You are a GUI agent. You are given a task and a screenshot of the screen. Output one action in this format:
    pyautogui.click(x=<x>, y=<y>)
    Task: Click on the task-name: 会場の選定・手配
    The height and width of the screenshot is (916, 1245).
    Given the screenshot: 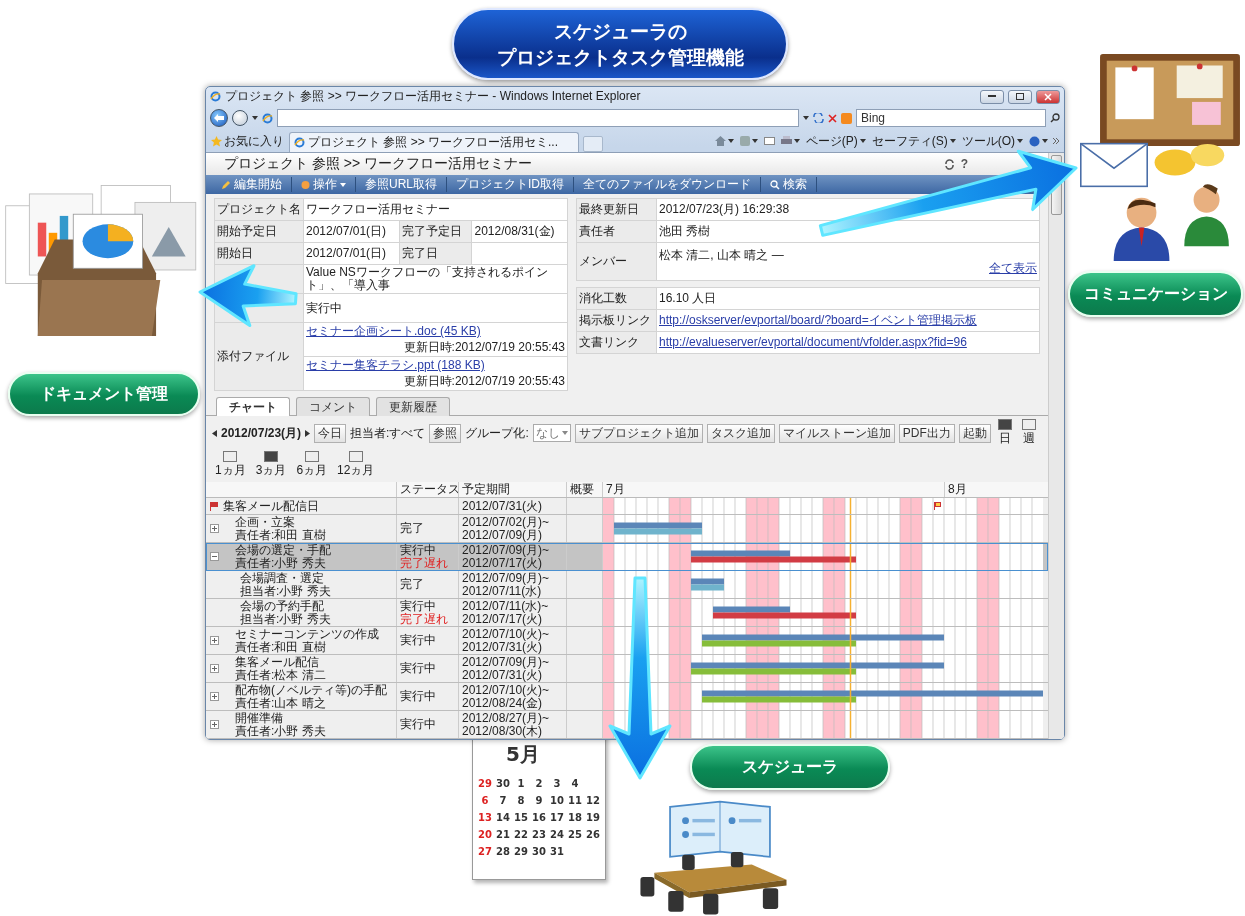 What is the action you would take?
    pyautogui.click(x=283, y=550)
    